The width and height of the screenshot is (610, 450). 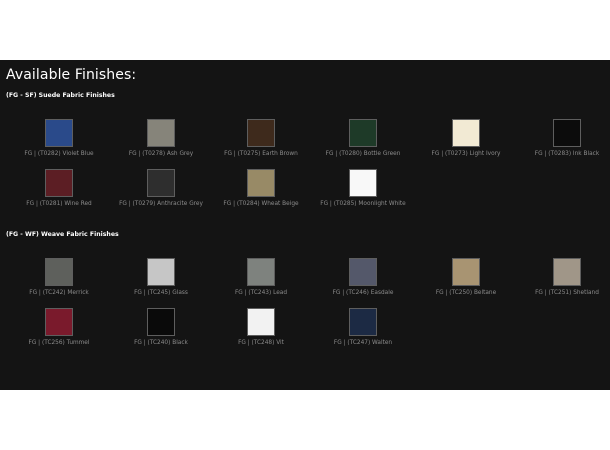 I want to click on finish-swatch-item: FG | (T0280) Bottle Green, so click(x=363, y=138).